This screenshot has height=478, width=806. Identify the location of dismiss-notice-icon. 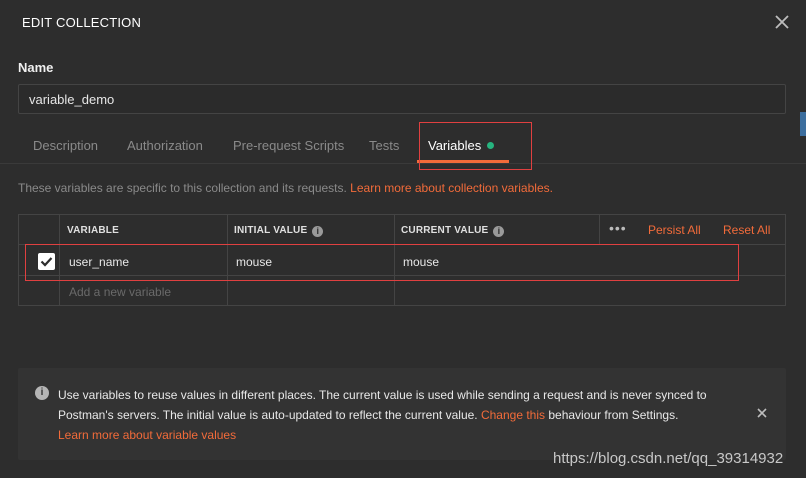
(762, 413).